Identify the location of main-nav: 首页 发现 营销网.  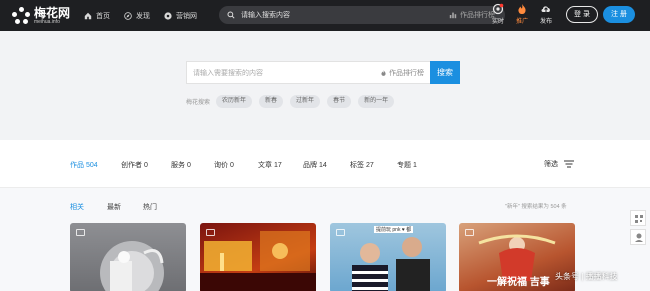
(147, 16).